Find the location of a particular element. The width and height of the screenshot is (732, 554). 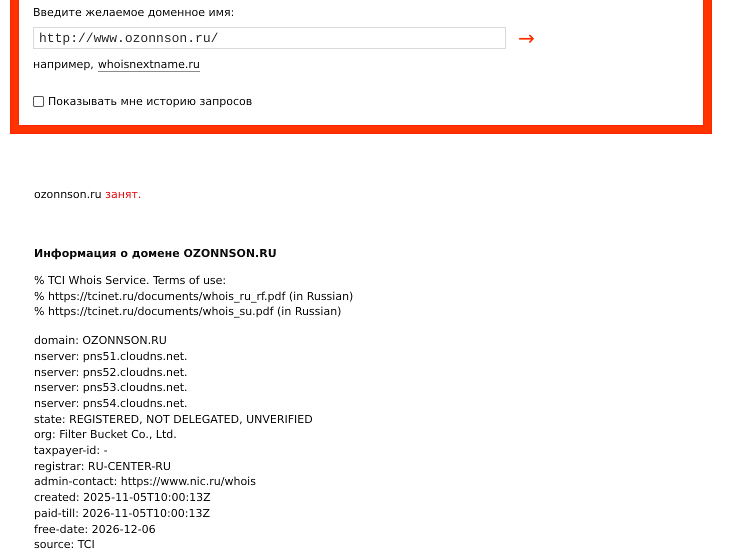

whois-line: % TCI Whois Service. Terms of use: is located at coordinates (131, 281).